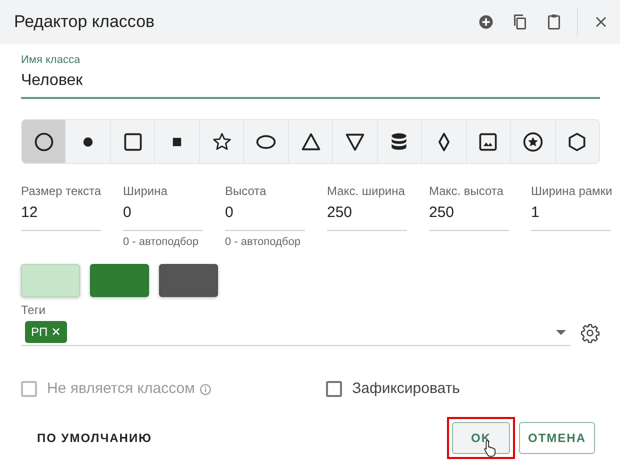 The image size is (620, 471). Describe the element at coordinates (577, 141) in the screenshot. I see `hexagon-icon` at that location.